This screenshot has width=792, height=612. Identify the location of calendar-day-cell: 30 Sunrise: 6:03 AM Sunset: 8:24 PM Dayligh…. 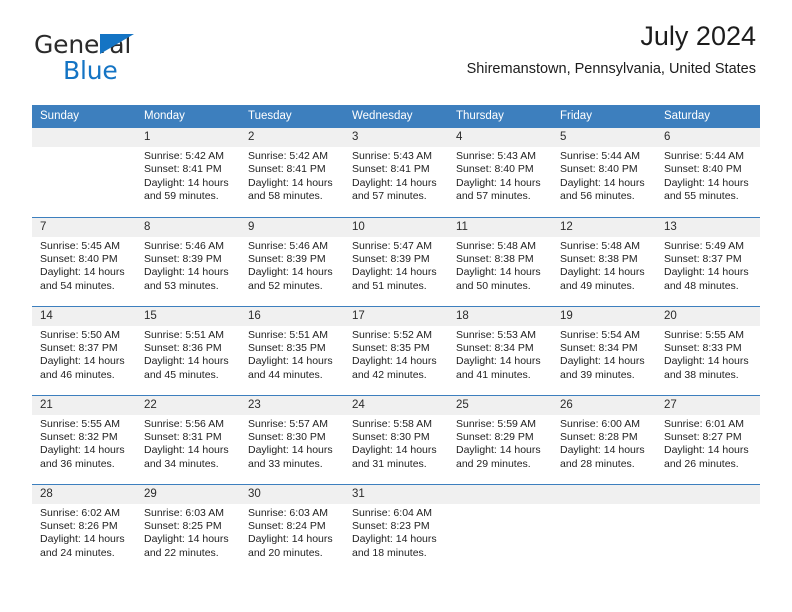
(292, 528).